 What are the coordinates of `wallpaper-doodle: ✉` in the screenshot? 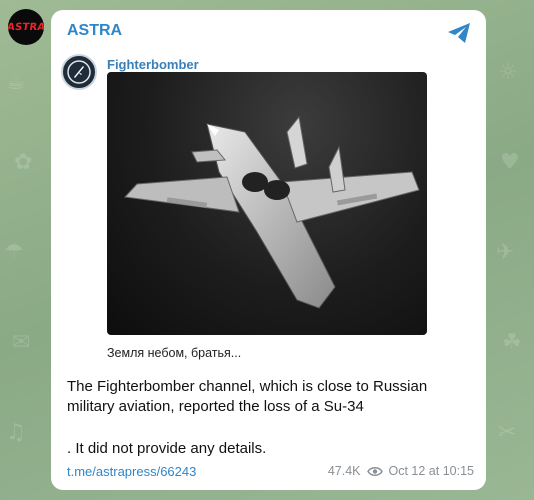 It's located at (21, 342).